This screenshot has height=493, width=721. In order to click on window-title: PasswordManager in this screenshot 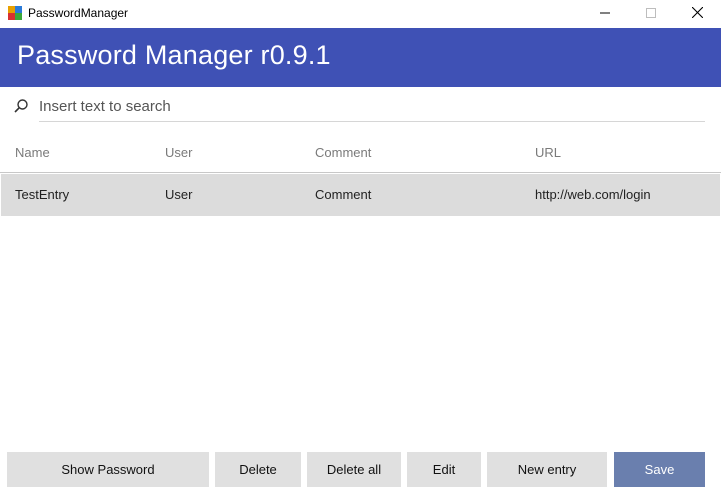, I will do `click(78, 13)`.